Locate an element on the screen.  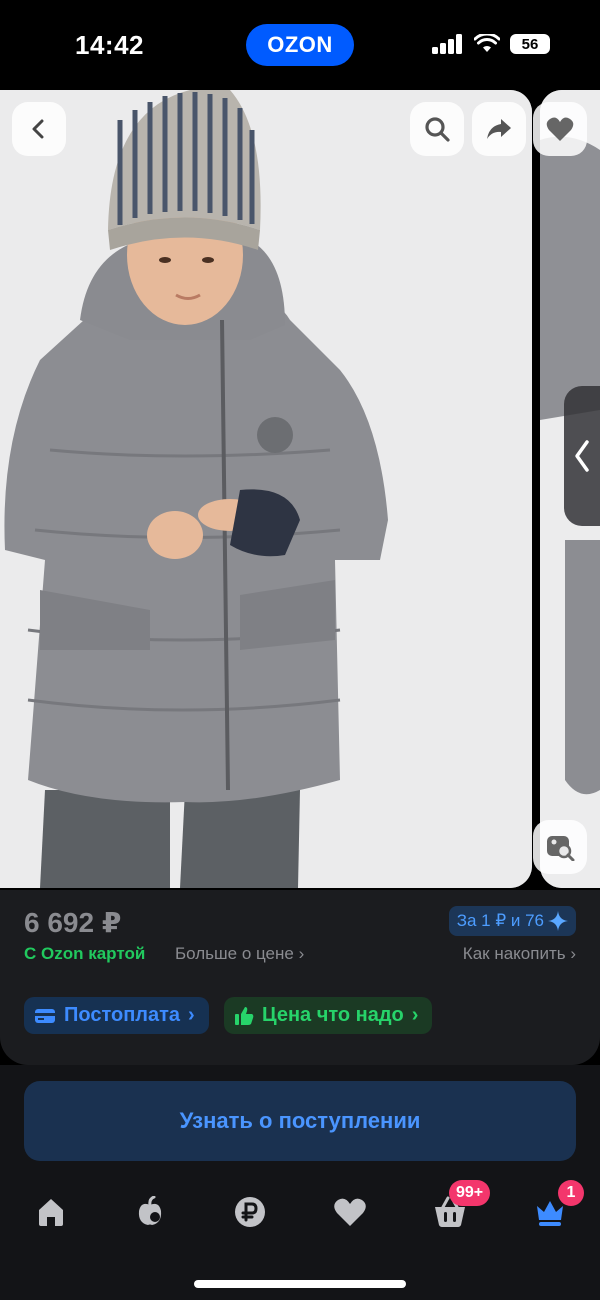
share-button is located at coordinates (499, 129).